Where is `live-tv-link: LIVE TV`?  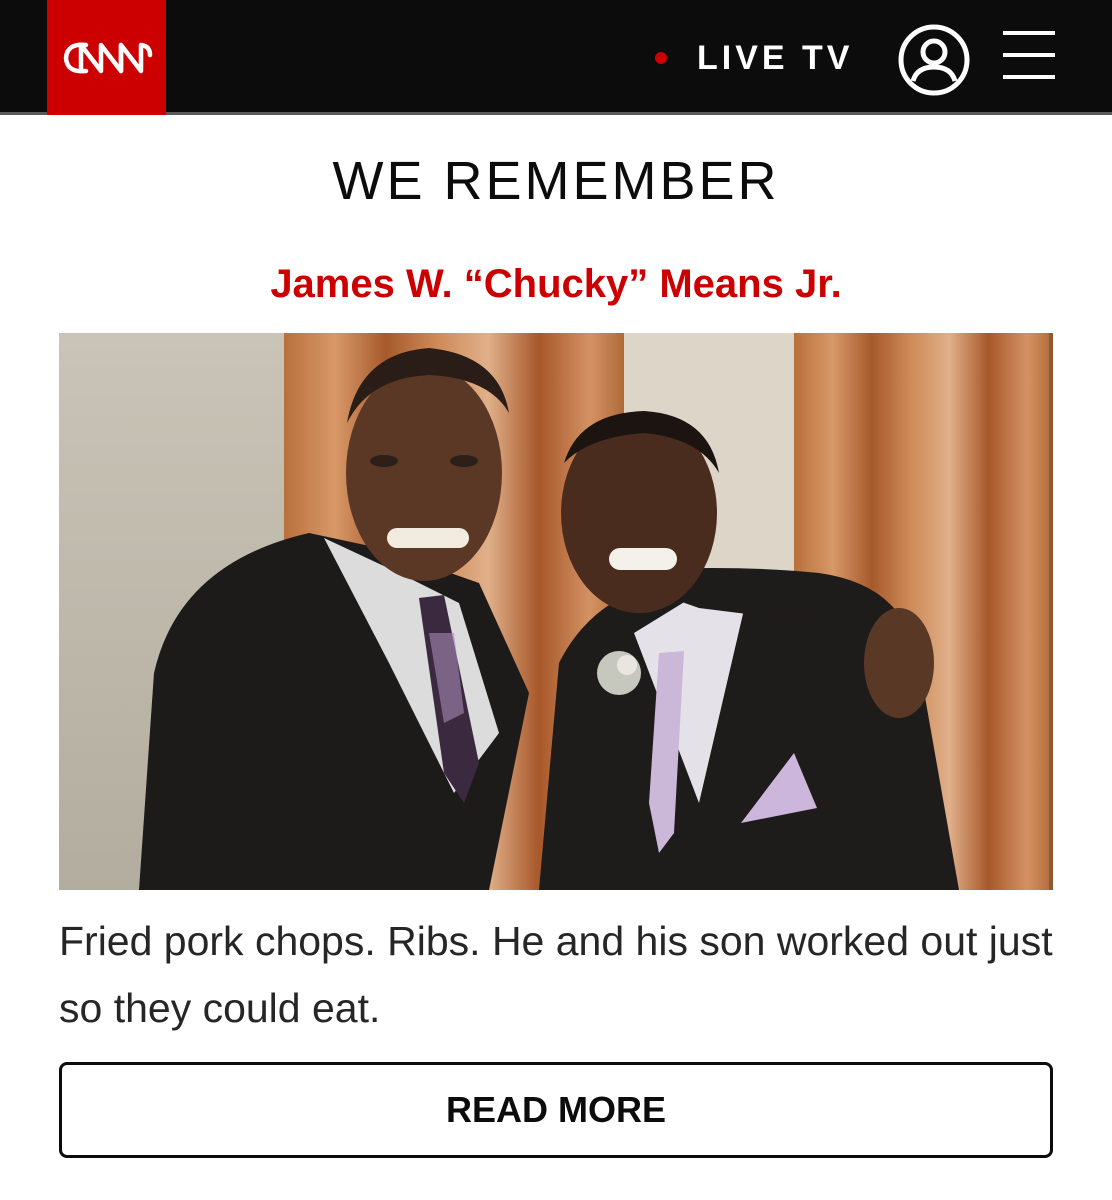
live-tv-link: LIVE TV is located at coordinates (754, 58).